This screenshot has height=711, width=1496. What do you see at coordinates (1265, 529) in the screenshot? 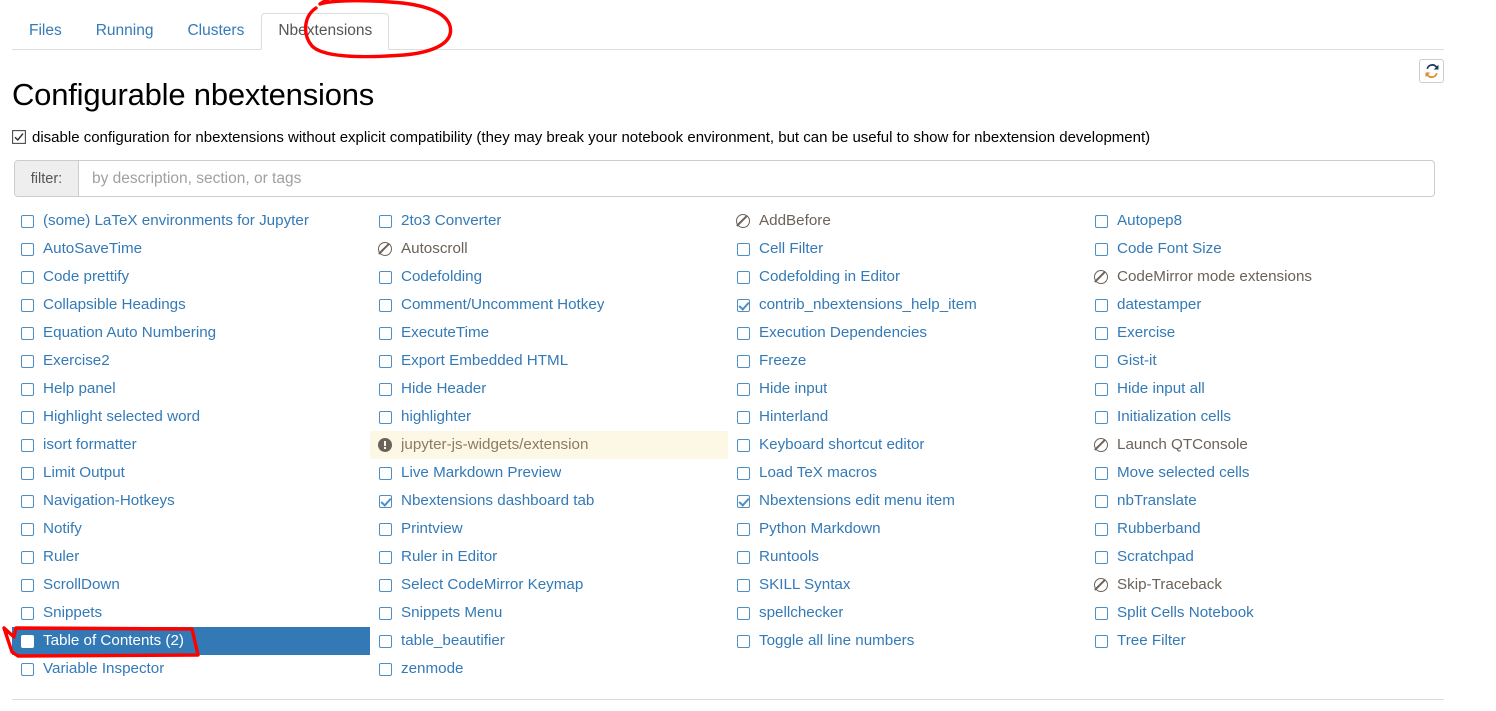
I see `extension-row: Rubberband` at bounding box center [1265, 529].